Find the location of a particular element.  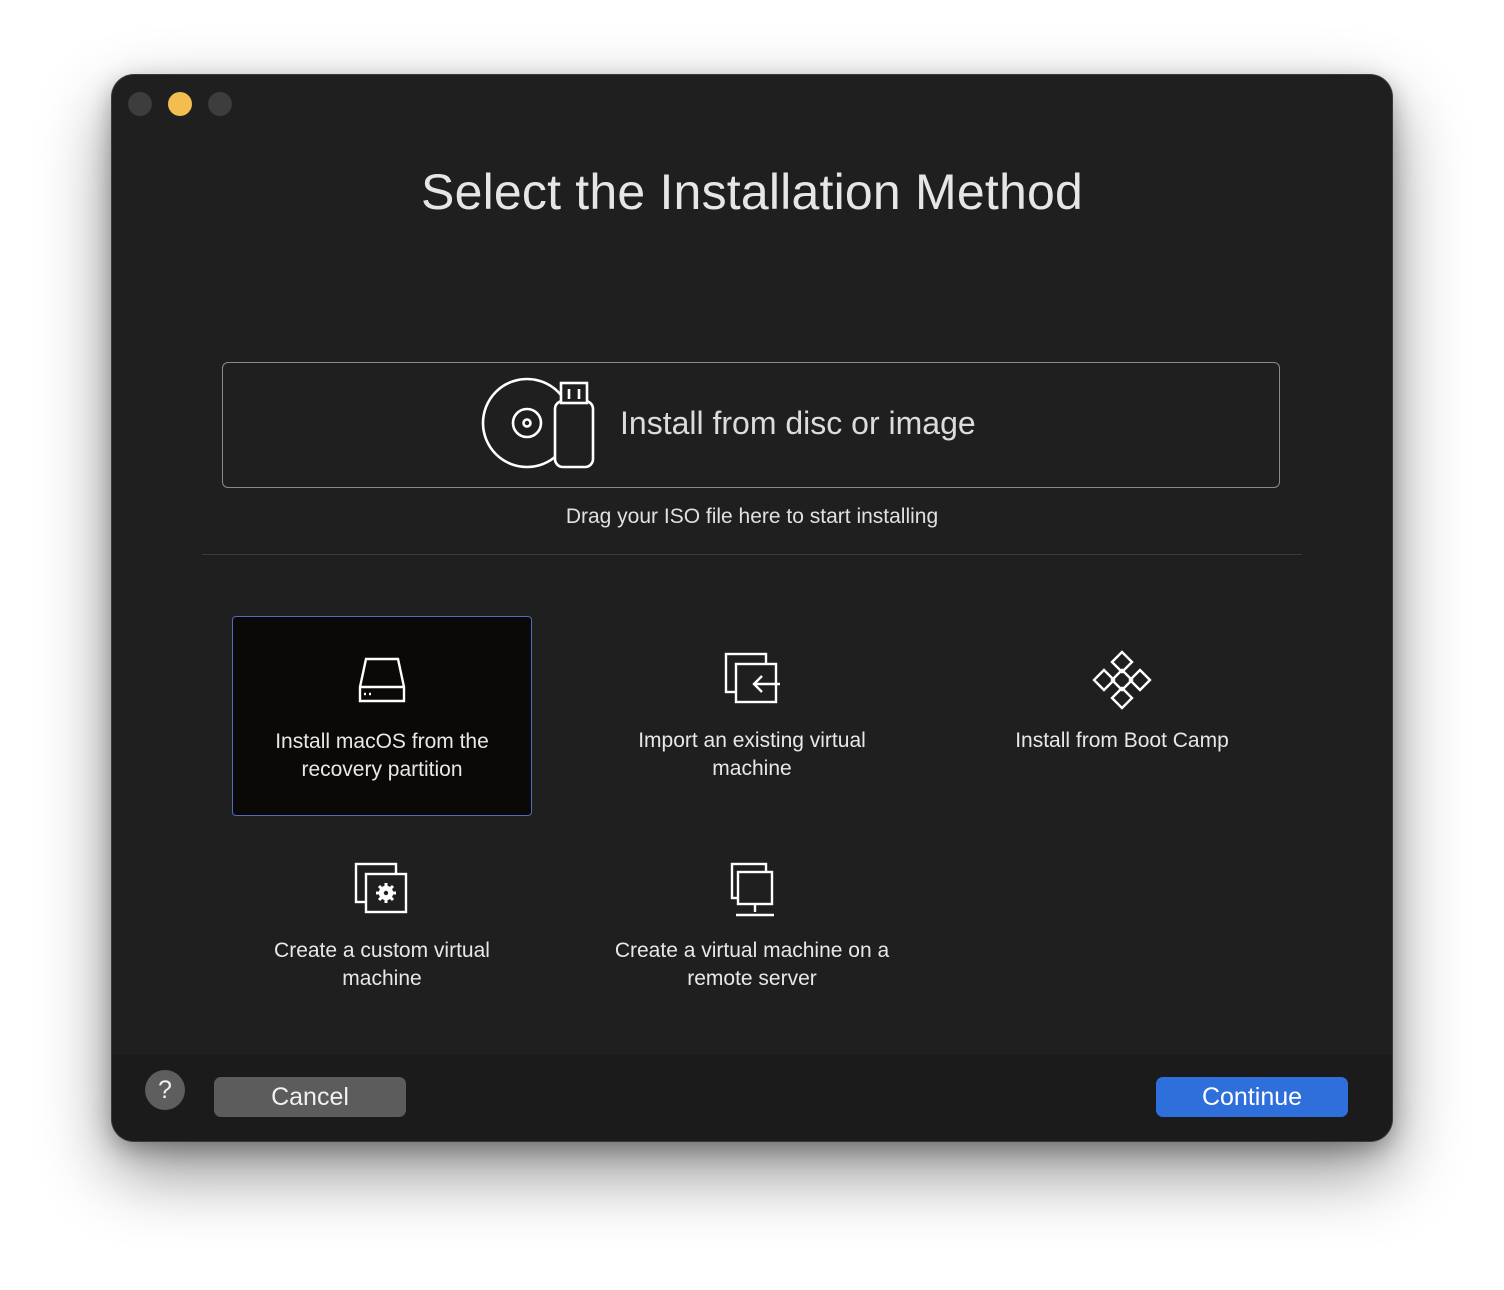

hard-drive-icon is located at coordinates (382, 680).